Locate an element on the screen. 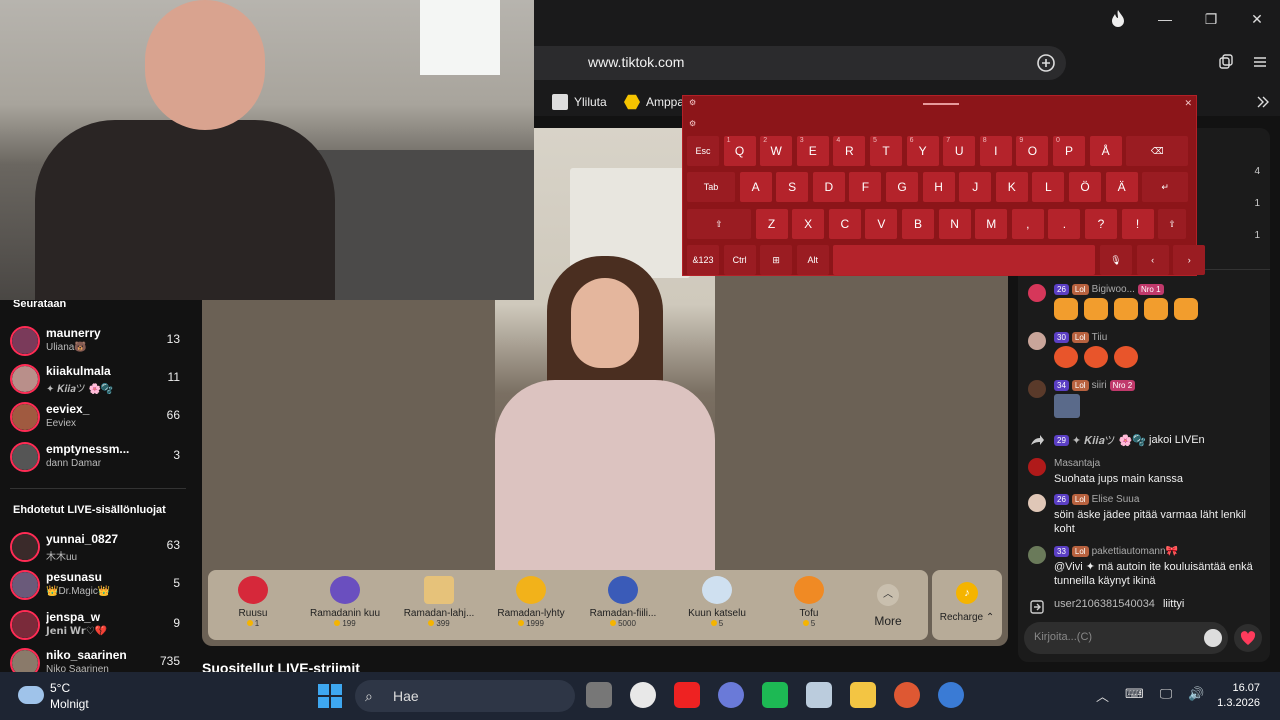  key-key: C is located at coordinates (844, 224).